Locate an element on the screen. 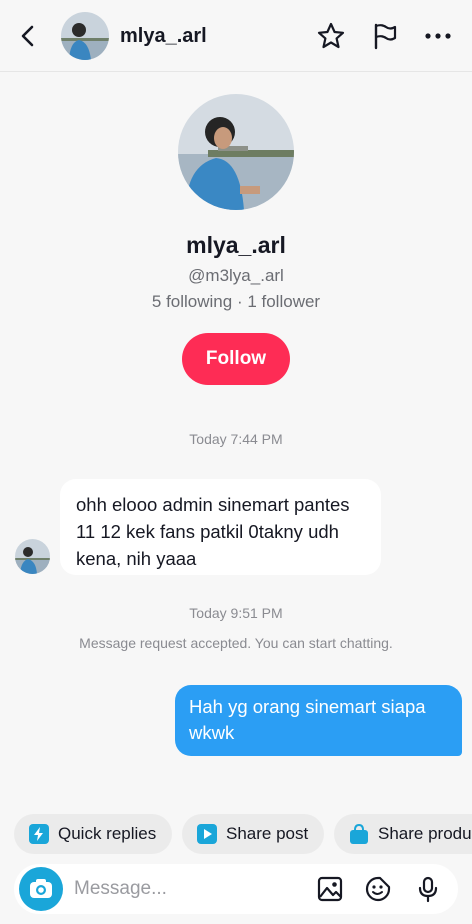 Image resolution: width=472 pixels, height=924 pixels. message-timestamp: Today 9:51 PM is located at coordinates (236, 613).